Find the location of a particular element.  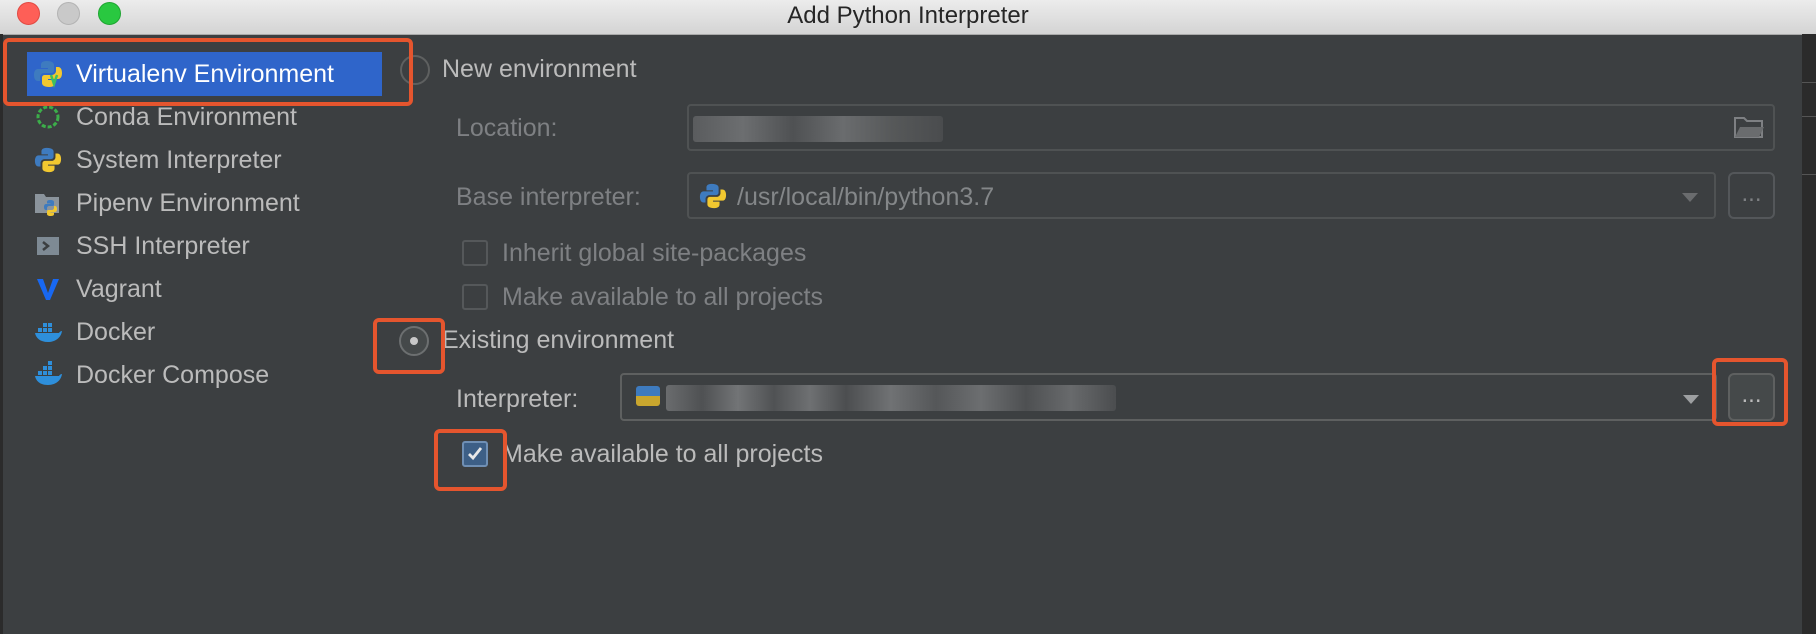

new-environment-label: New environment is located at coordinates (539, 69).